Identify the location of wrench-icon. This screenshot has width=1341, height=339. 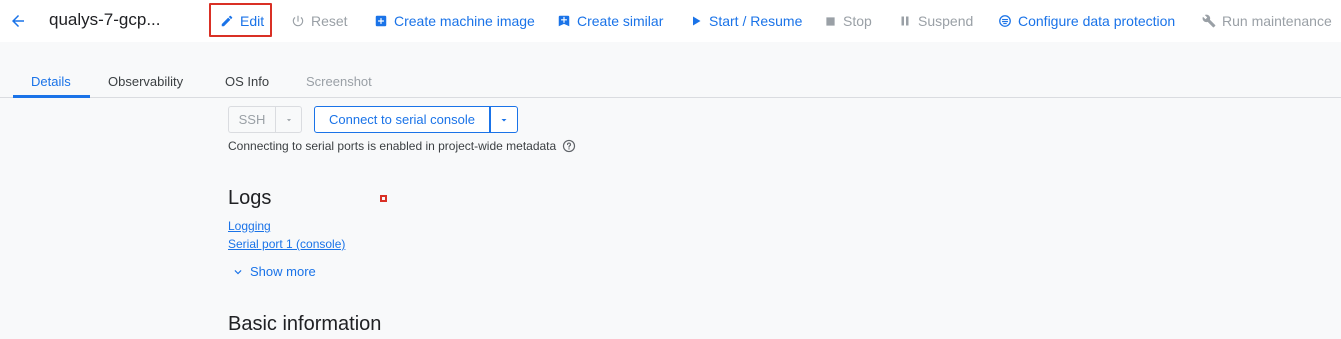
(1209, 21).